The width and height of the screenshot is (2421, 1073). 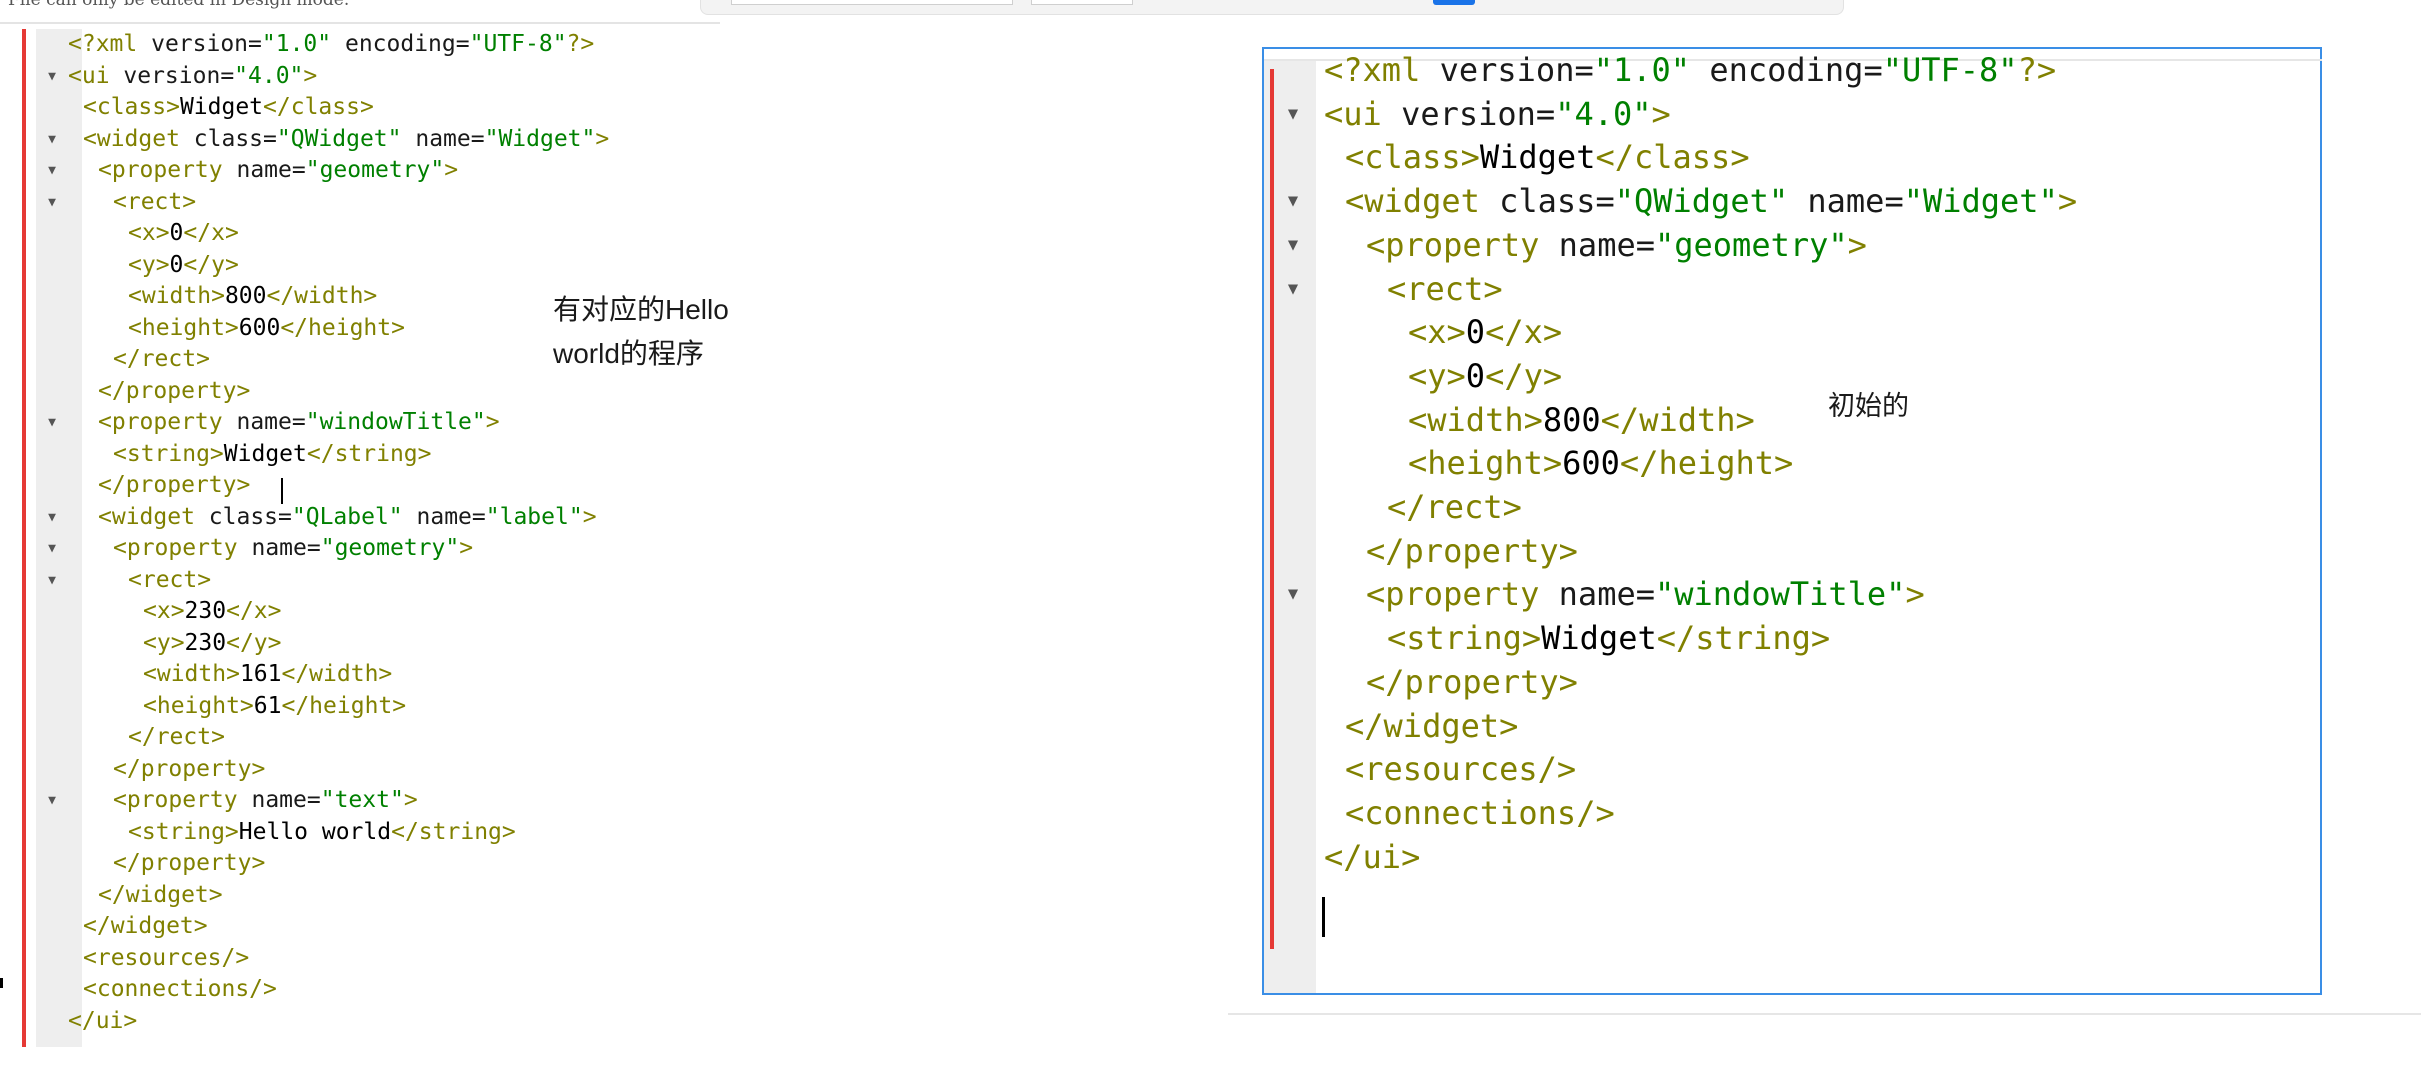 What do you see at coordinates (641, 332) in the screenshot?
I see `left-annotation: 有对应的Hello world的程序` at bounding box center [641, 332].